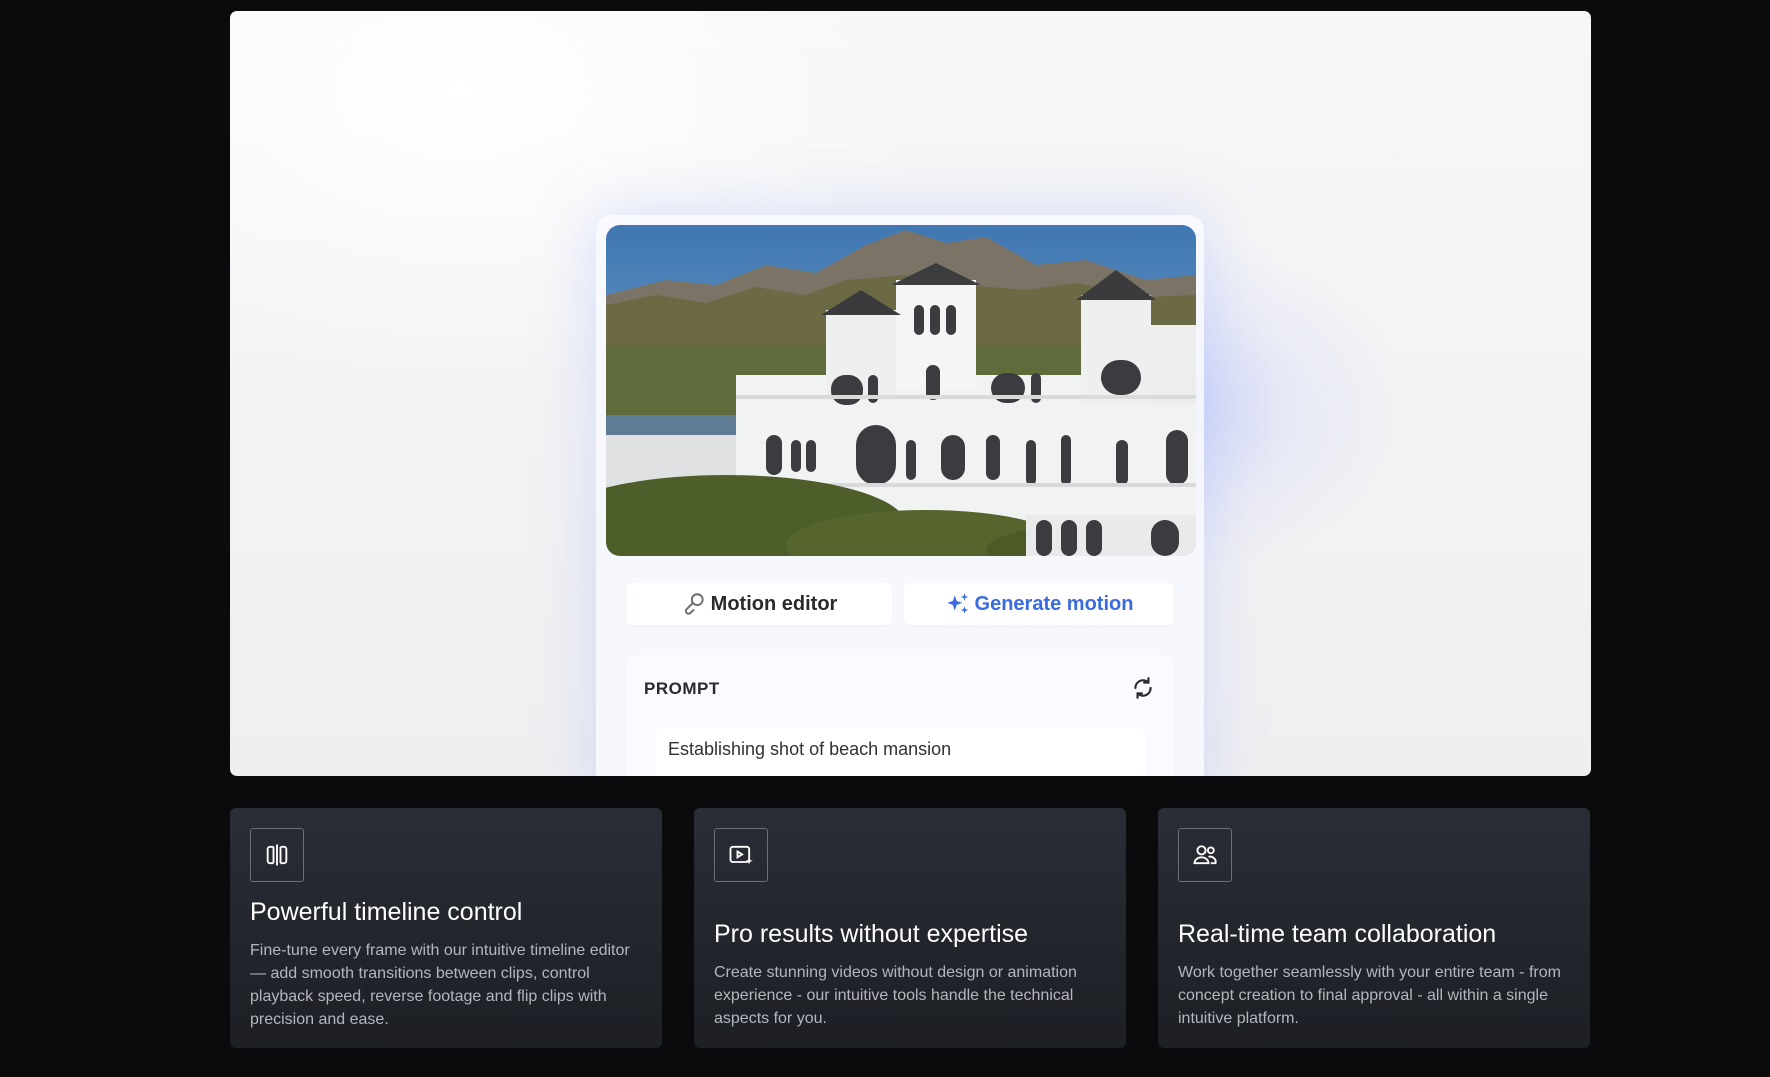 The width and height of the screenshot is (1770, 1077). Describe the element at coordinates (901, 751) in the screenshot. I see `prompt-input: Establishing shot of beach mansion` at that location.